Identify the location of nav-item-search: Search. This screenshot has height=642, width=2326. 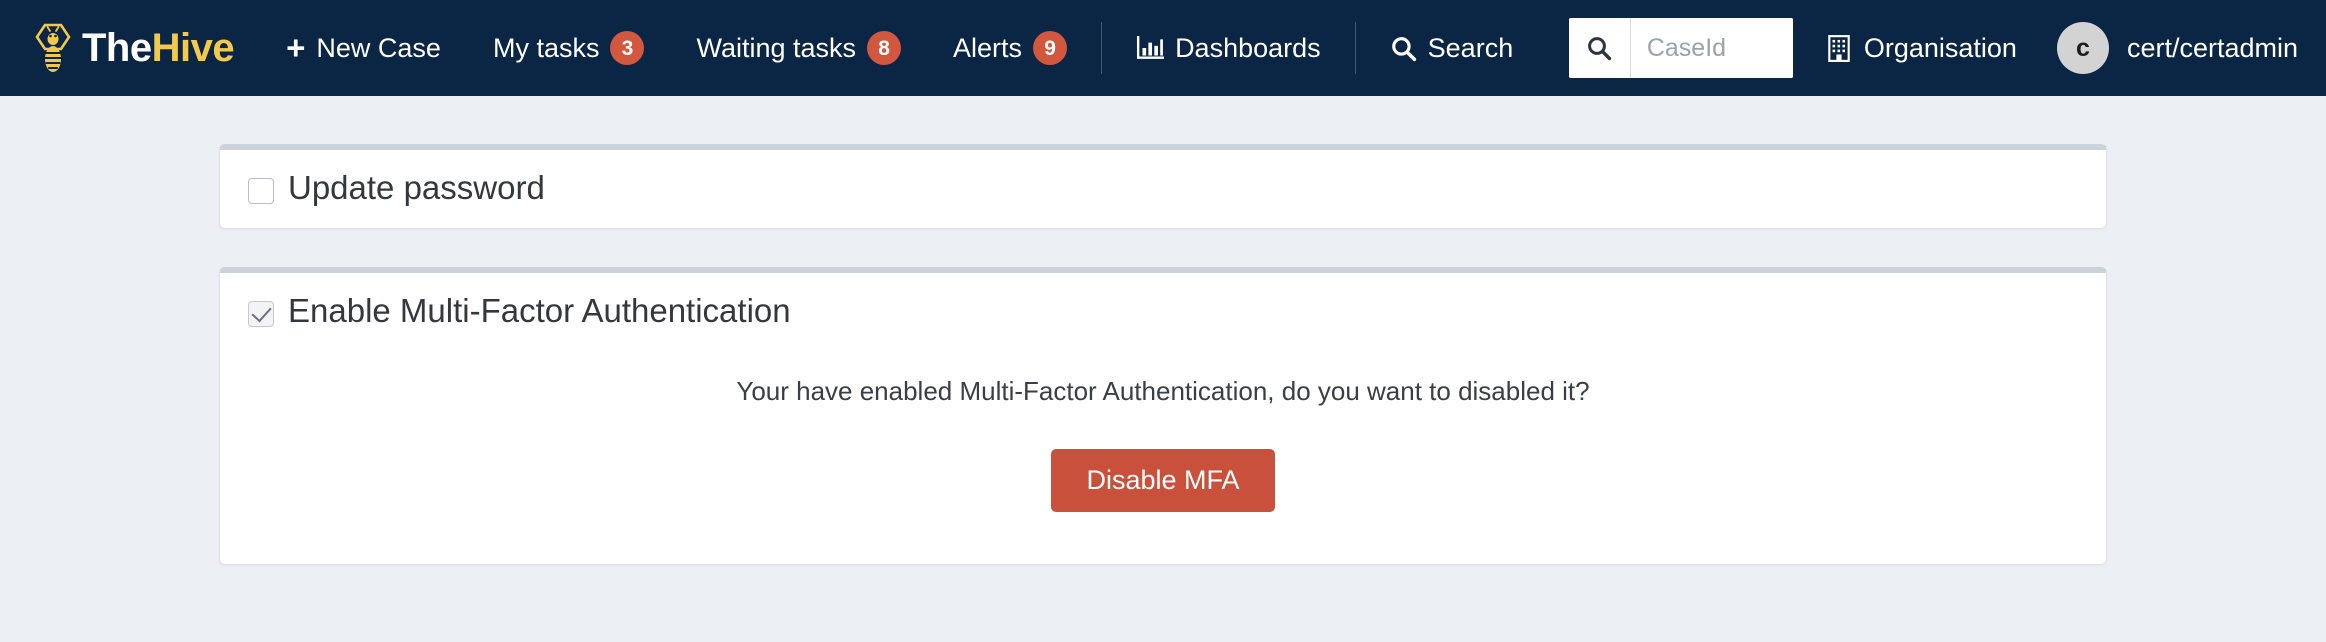
(1452, 48).